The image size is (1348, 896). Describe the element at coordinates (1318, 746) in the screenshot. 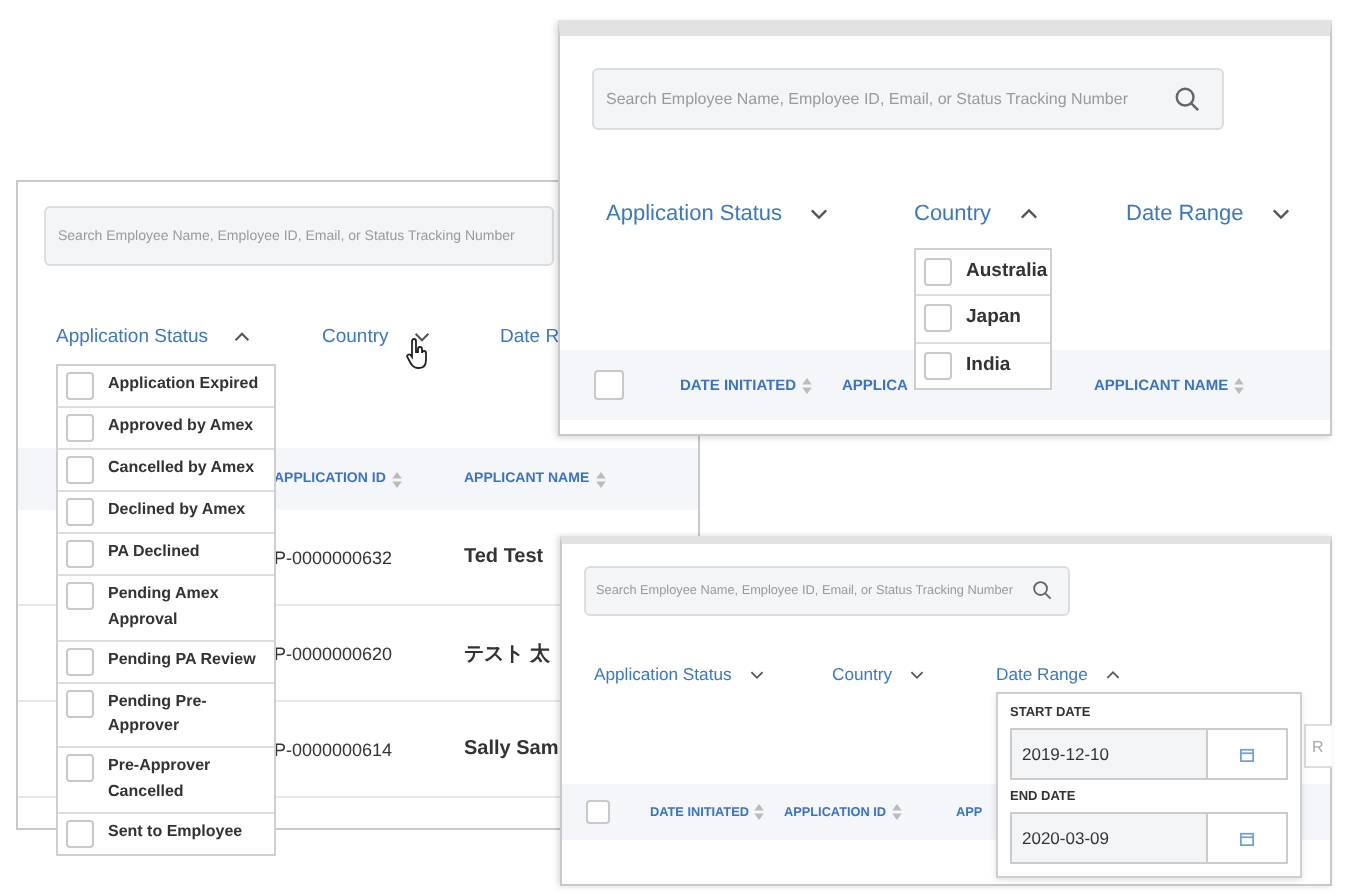

I see `input-field: R` at that location.